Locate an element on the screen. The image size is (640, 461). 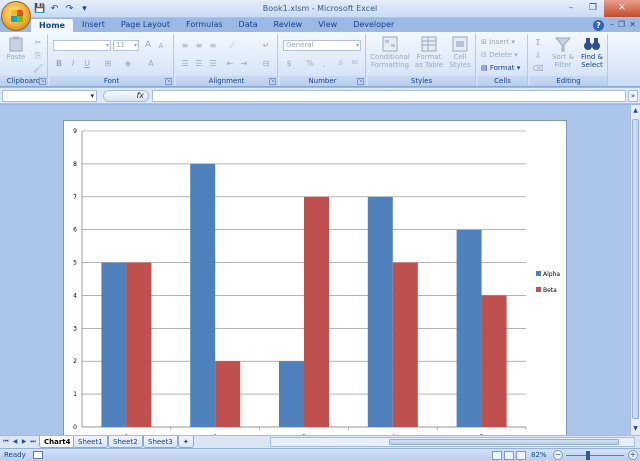
tab-formulas: Formulas is located at coordinates (204, 25).